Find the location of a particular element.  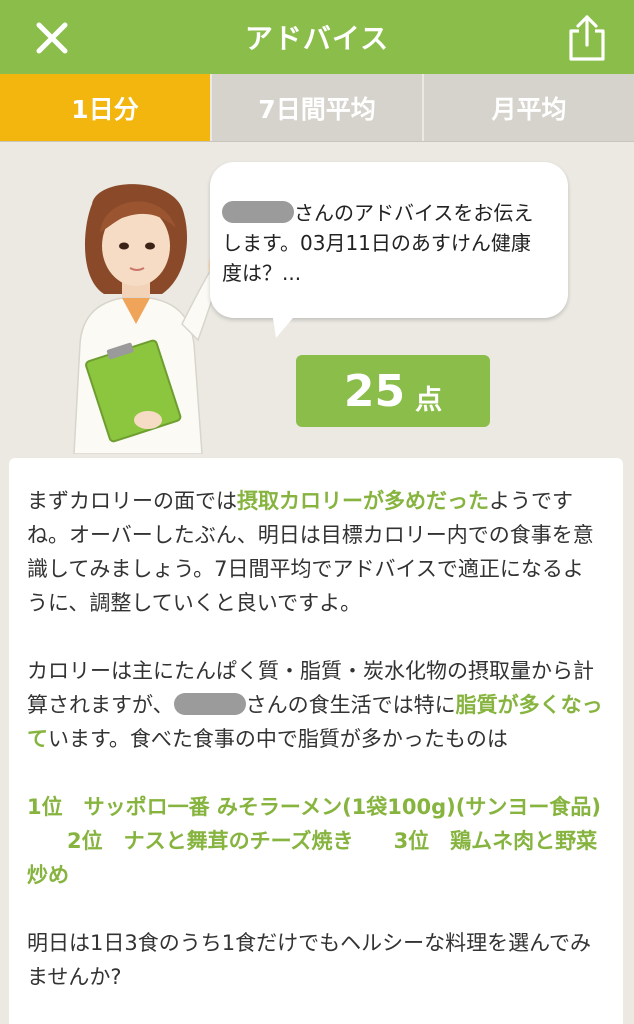

advisor-avatar is located at coordinates (147, 319).